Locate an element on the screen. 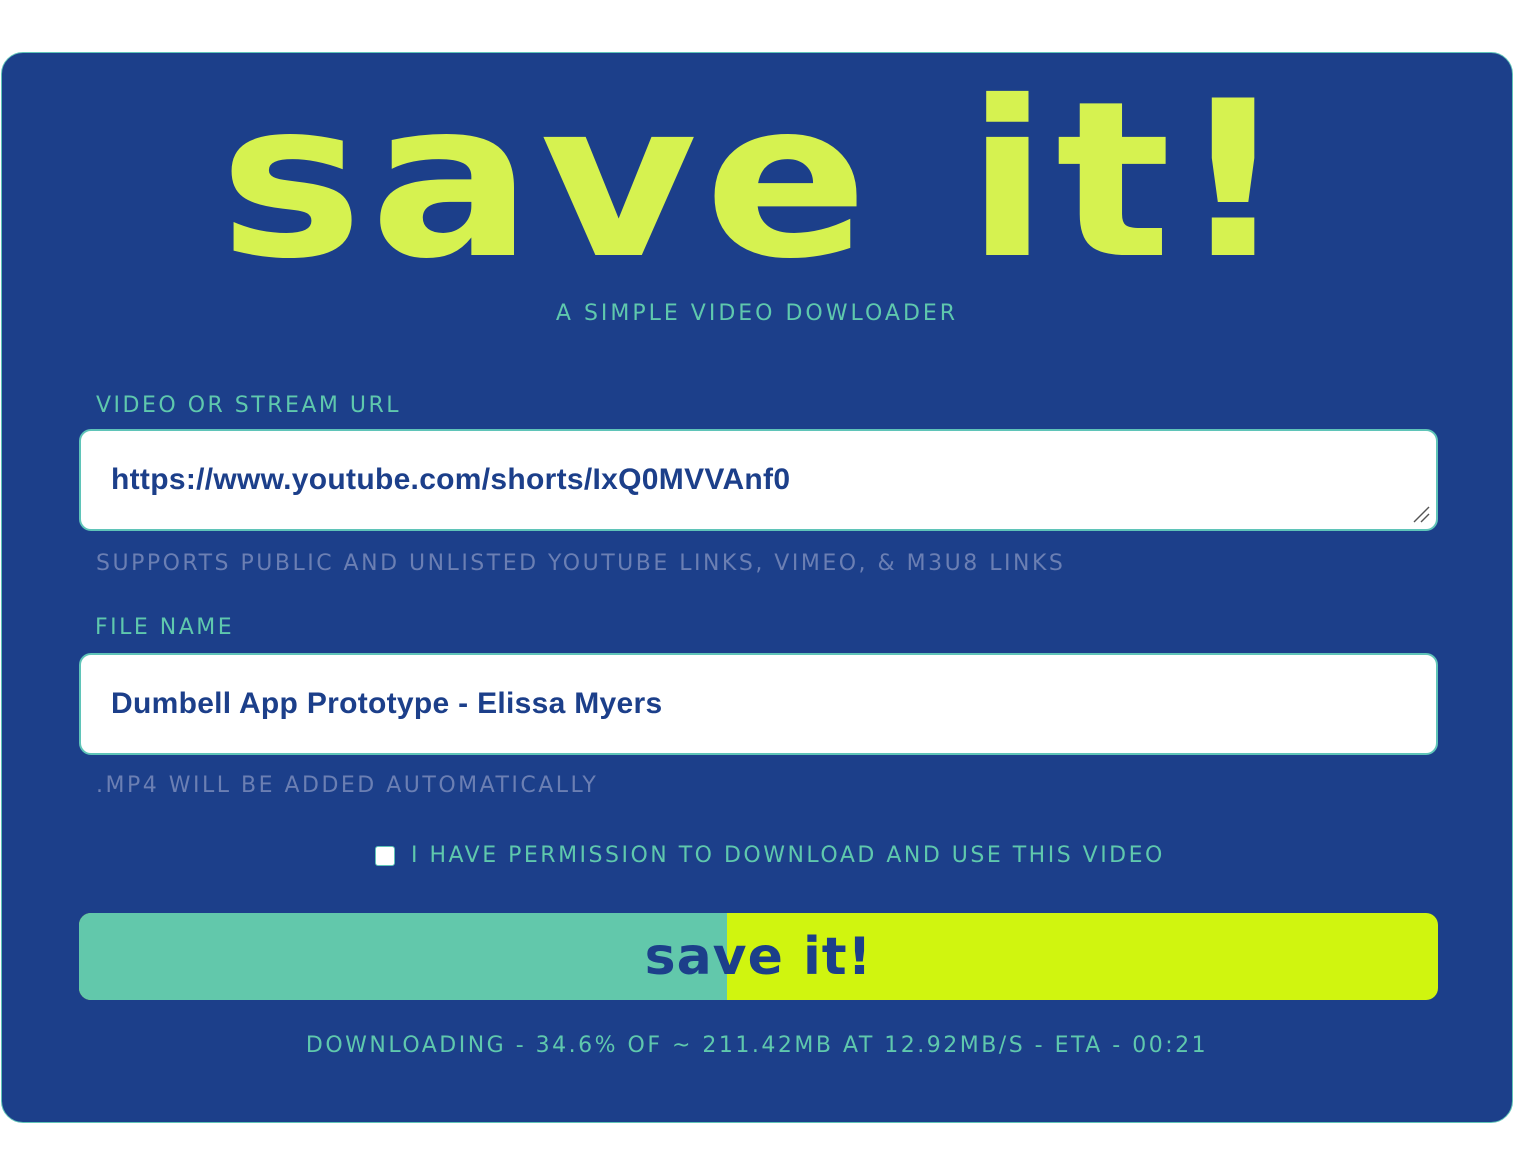 The width and height of the screenshot is (1516, 1165). resize-grip-icon is located at coordinates (1421, 514).